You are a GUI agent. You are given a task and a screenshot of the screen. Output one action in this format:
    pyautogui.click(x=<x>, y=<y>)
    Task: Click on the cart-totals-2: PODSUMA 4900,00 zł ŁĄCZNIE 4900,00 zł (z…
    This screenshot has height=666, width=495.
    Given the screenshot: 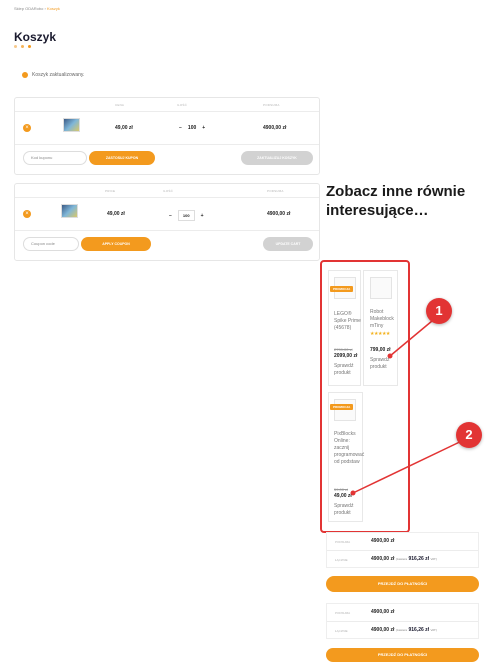 What is the action you would take?
    pyautogui.click(x=402, y=621)
    